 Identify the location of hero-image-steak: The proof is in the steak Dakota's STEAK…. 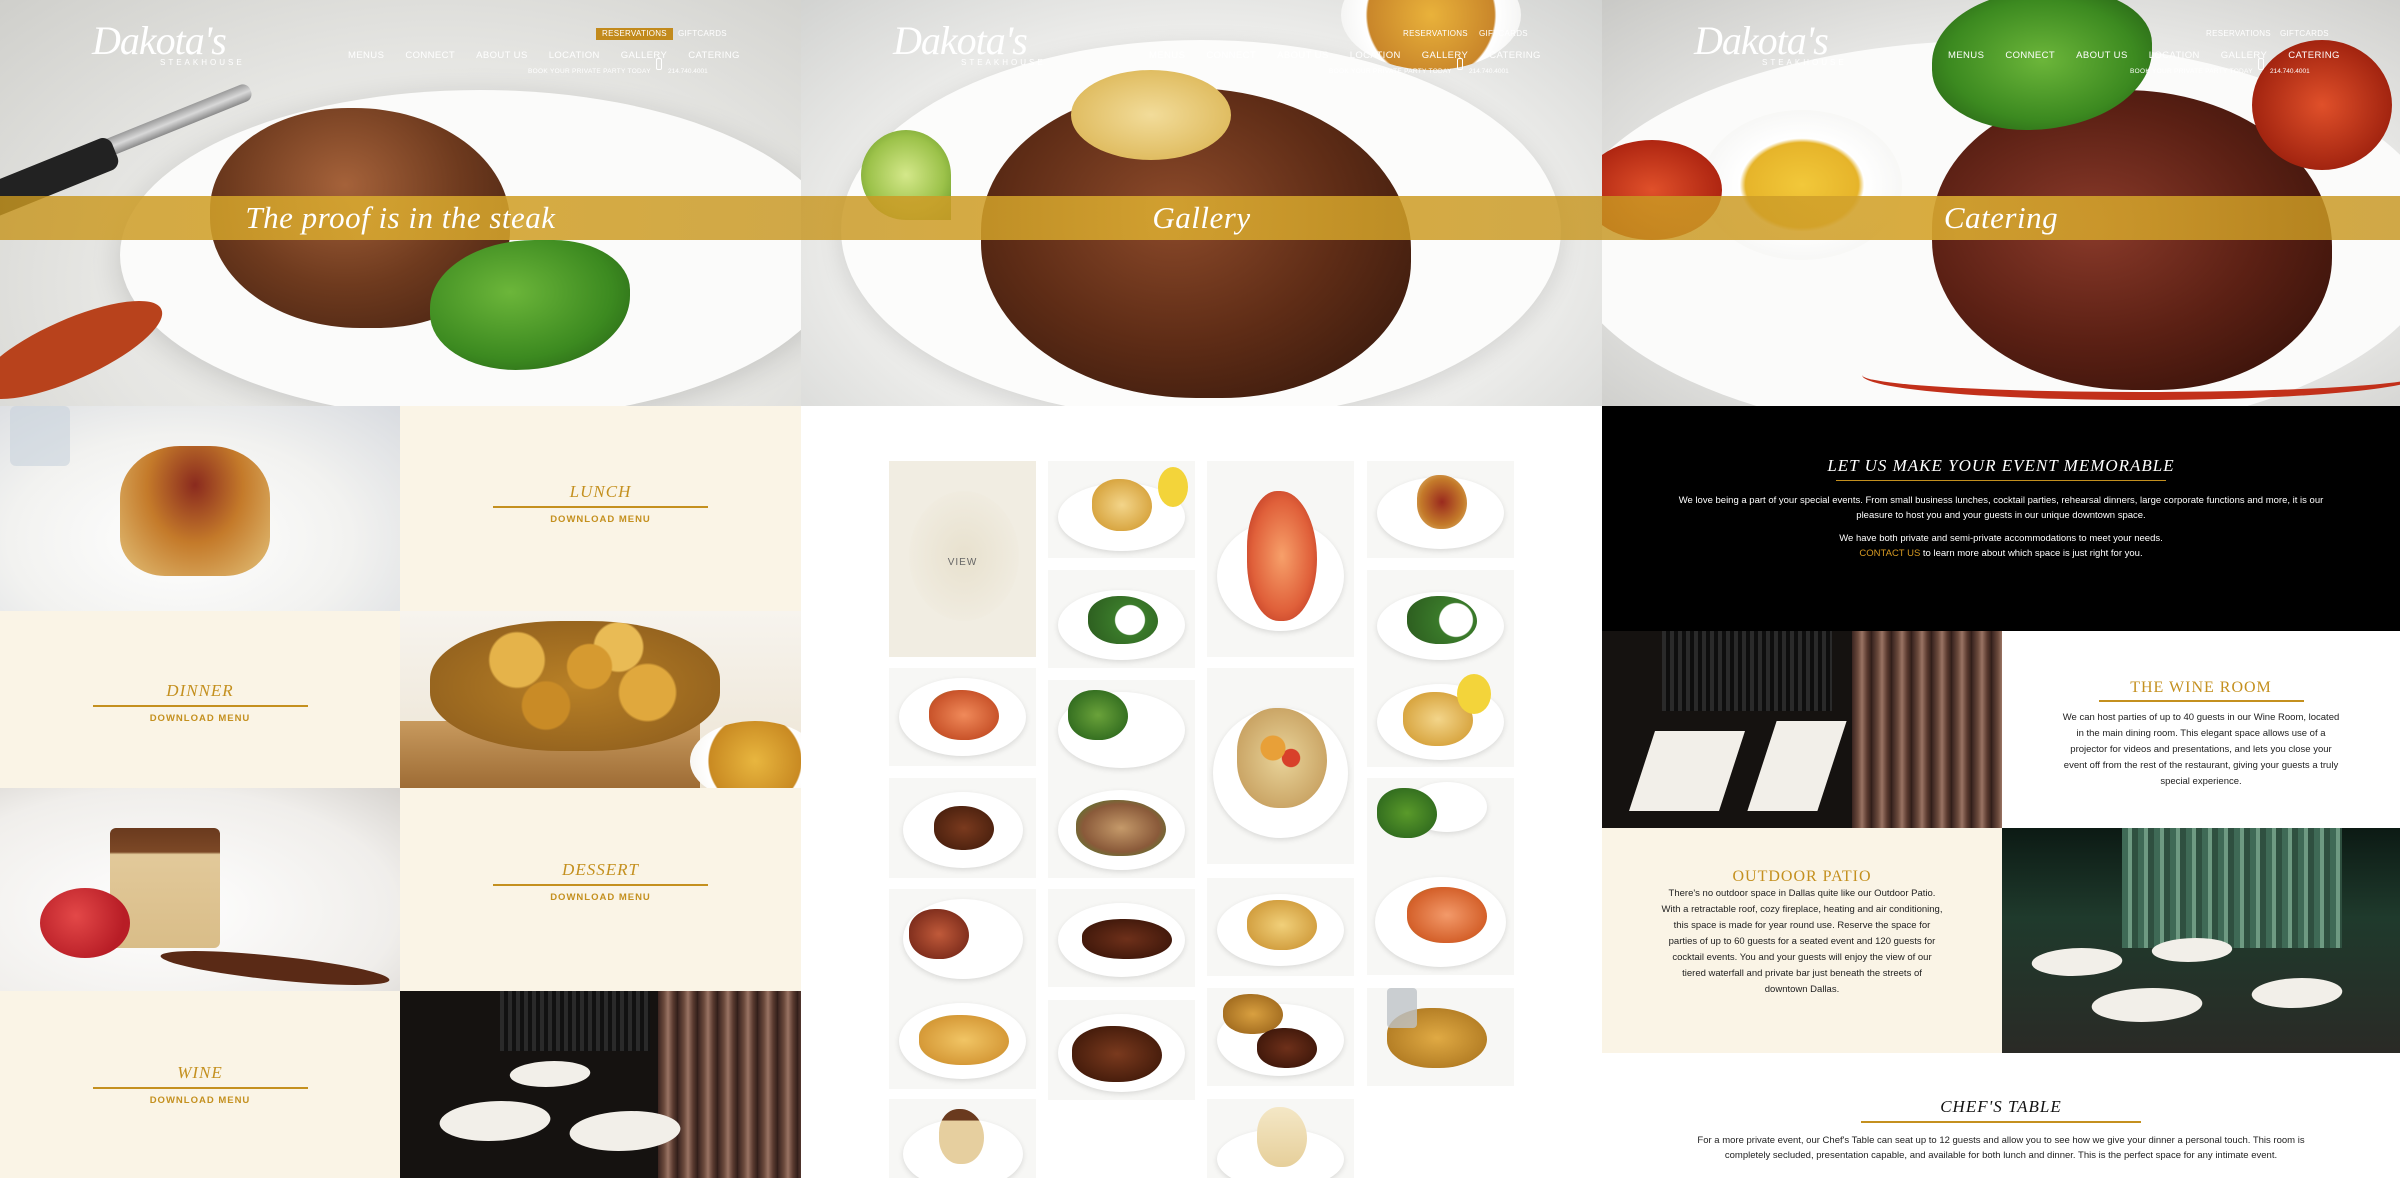
(400, 203).